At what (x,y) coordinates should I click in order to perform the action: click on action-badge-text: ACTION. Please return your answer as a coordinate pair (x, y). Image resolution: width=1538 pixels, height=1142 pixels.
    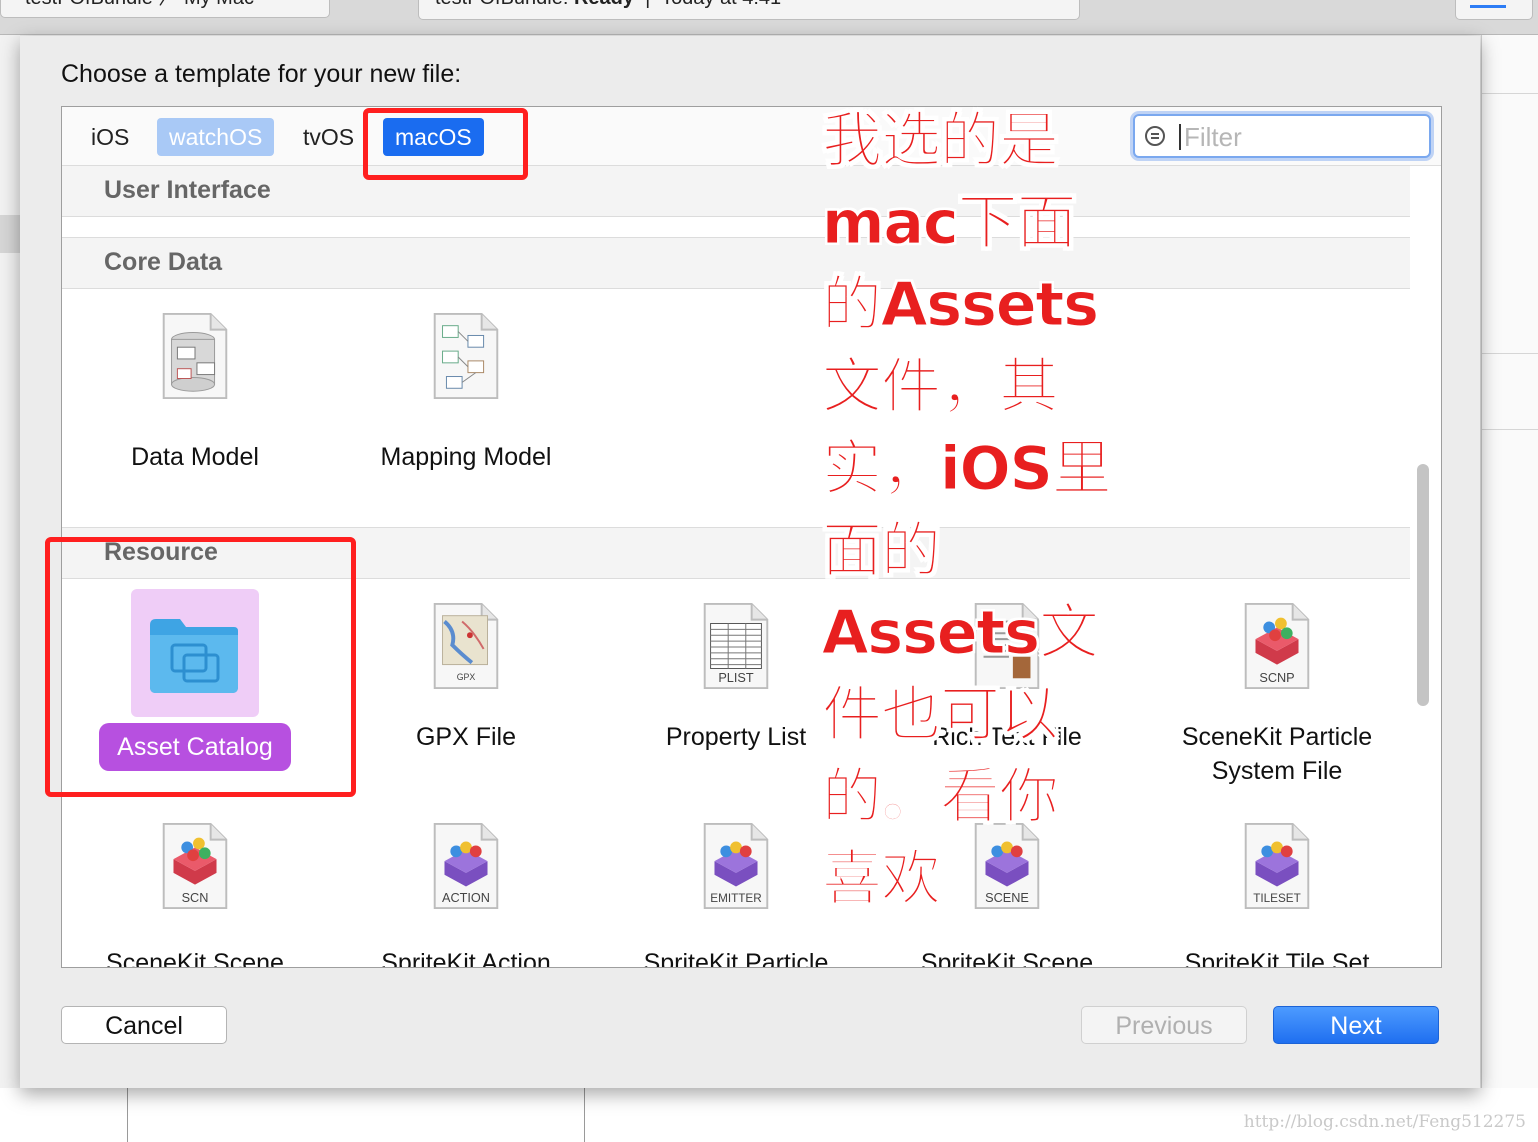
    Looking at the image, I should click on (466, 897).